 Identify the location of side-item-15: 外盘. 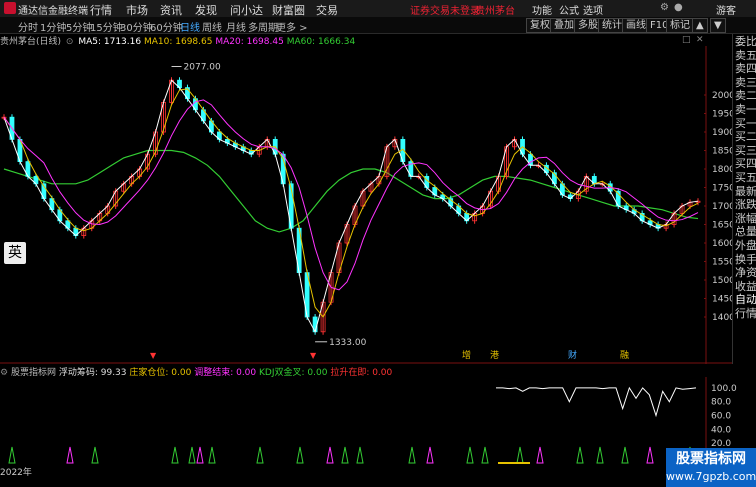
(745, 246).